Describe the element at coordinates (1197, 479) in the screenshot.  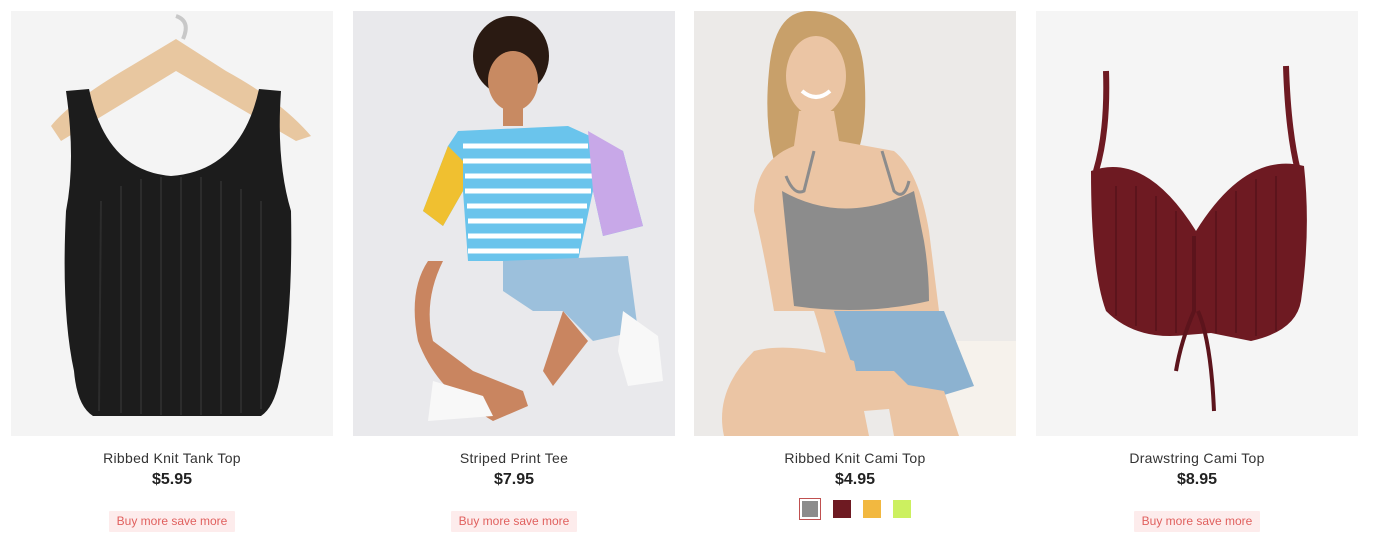
I see `product-price: $8.95` at that location.